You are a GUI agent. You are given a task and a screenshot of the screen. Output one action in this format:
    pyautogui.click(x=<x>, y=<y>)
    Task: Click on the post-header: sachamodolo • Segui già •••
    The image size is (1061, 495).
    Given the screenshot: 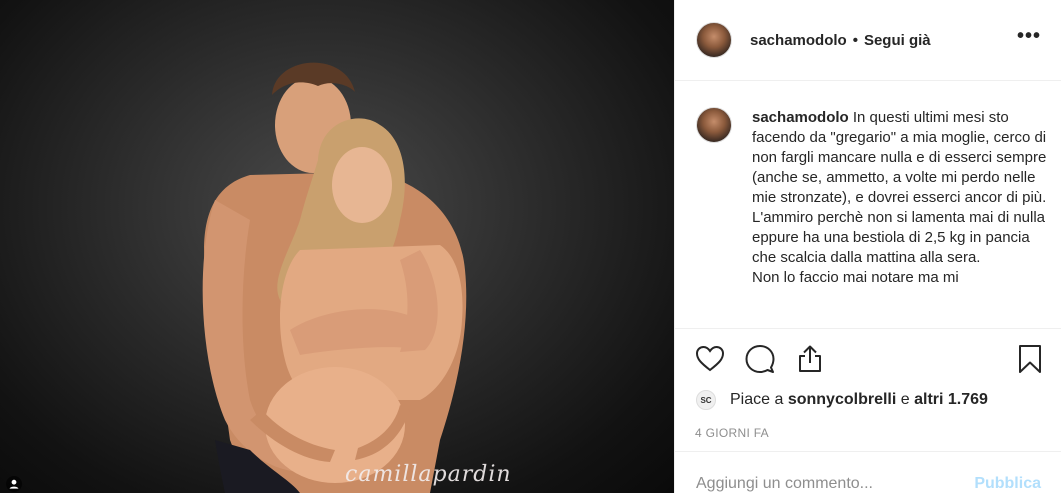 What is the action you would take?
    pyautogui.click(x=868, y=40)
    